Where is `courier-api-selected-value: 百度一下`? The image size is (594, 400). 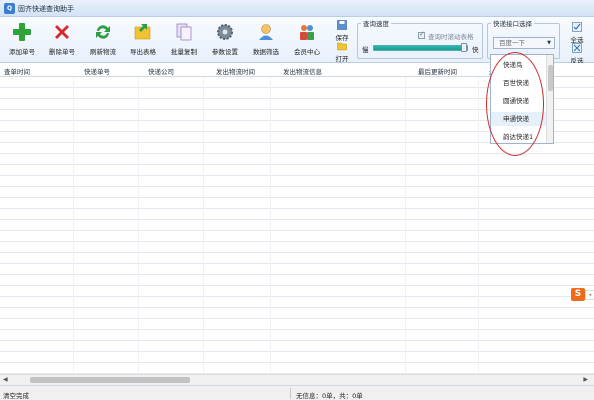
courier-api-selected-value: 百度一下 is located at coordinates (512, 43).